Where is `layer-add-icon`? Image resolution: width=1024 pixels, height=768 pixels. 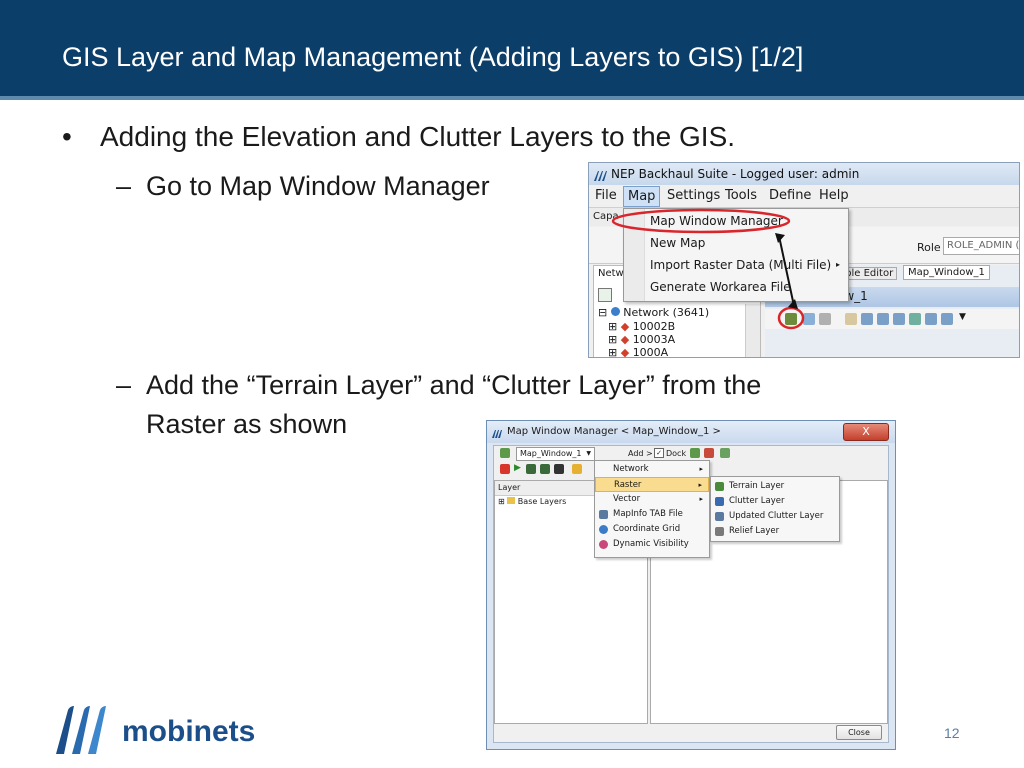 layer-add-icon is located at coordinates (695, 453).